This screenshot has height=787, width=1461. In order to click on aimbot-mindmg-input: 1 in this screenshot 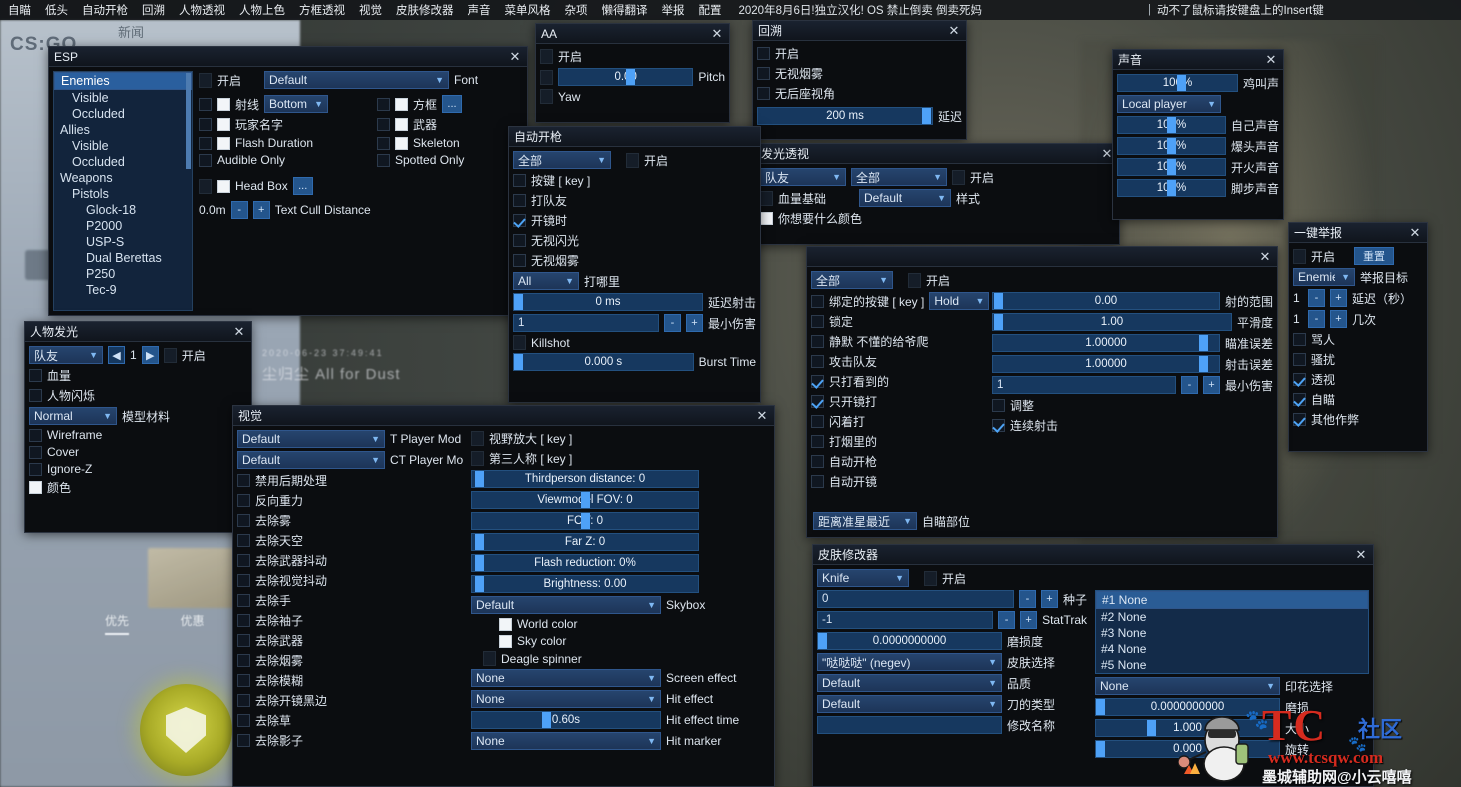, I will do `click(1084, 385)`.